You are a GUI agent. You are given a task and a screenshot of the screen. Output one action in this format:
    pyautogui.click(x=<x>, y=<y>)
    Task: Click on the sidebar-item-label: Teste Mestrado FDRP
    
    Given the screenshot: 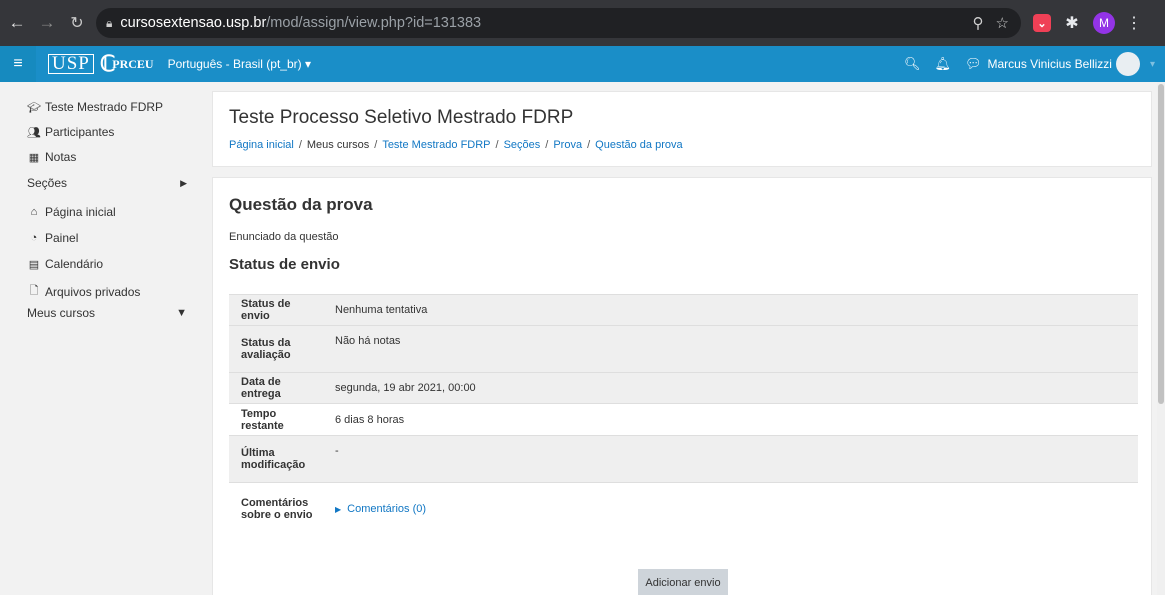 What is the action you would take?
    pyautogui.click(x=104, y=107)
    